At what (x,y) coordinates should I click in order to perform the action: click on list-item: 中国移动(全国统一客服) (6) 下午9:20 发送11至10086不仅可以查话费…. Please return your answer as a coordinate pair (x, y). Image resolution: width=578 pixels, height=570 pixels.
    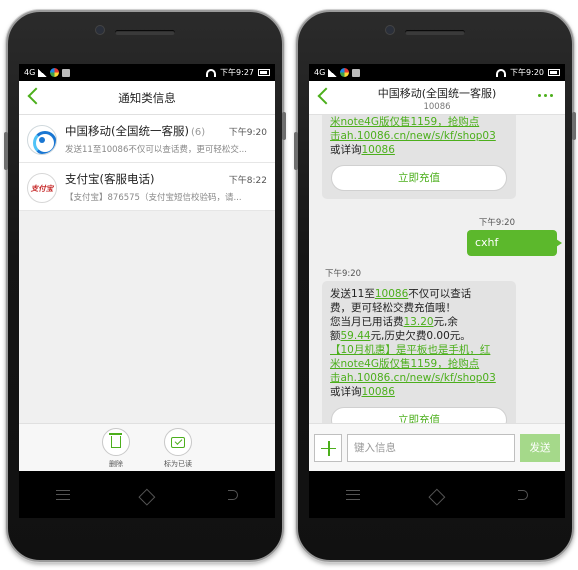
    Looking at the image, I should click on (147, 139).